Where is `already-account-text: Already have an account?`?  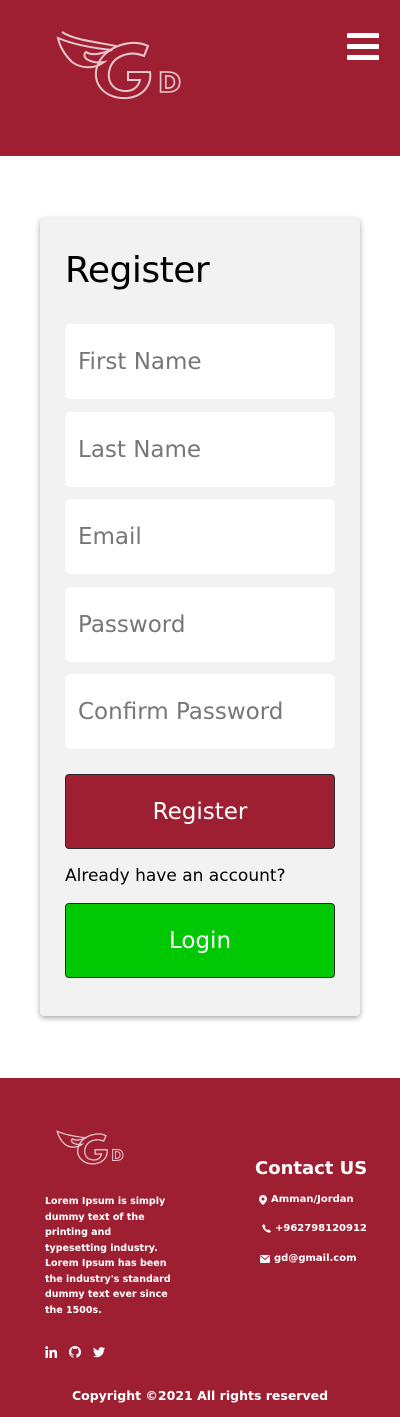
already-account-text: Already have an account? is located at coordinates (175, 876).